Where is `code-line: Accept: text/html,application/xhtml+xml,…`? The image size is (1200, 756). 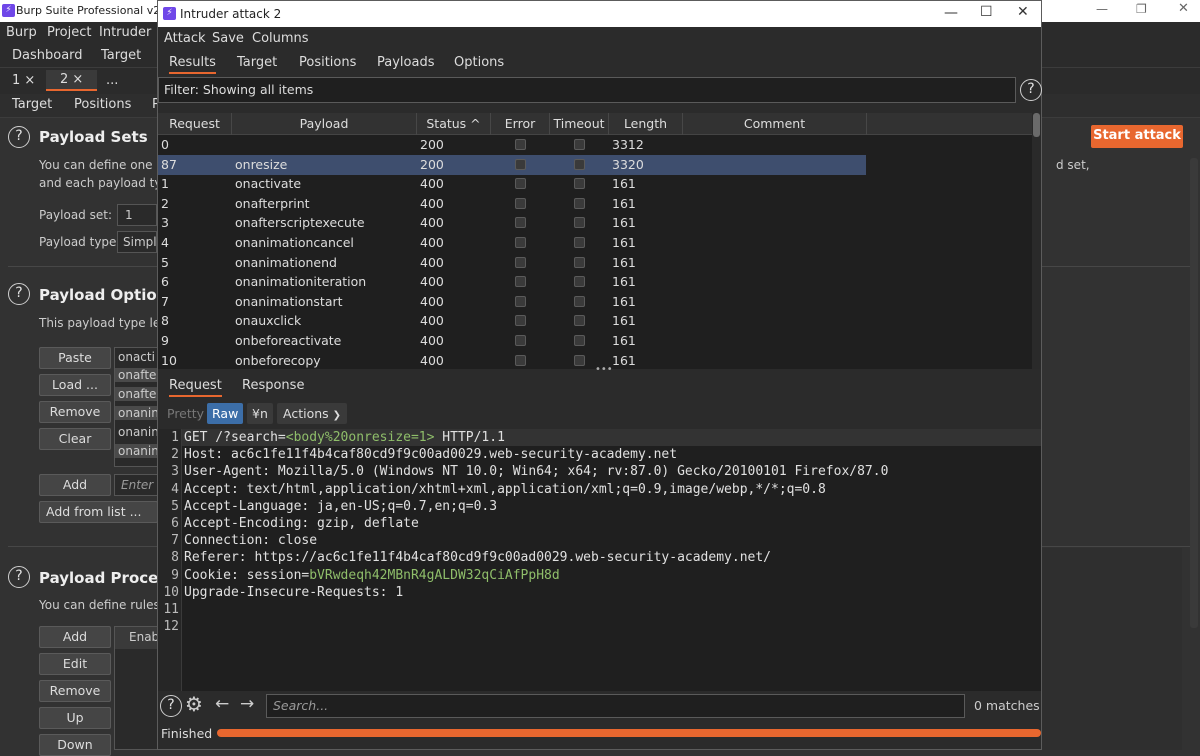
code-line: Accept: text/html,application/xhtml+xml,… is located at coordinates (505, 489).